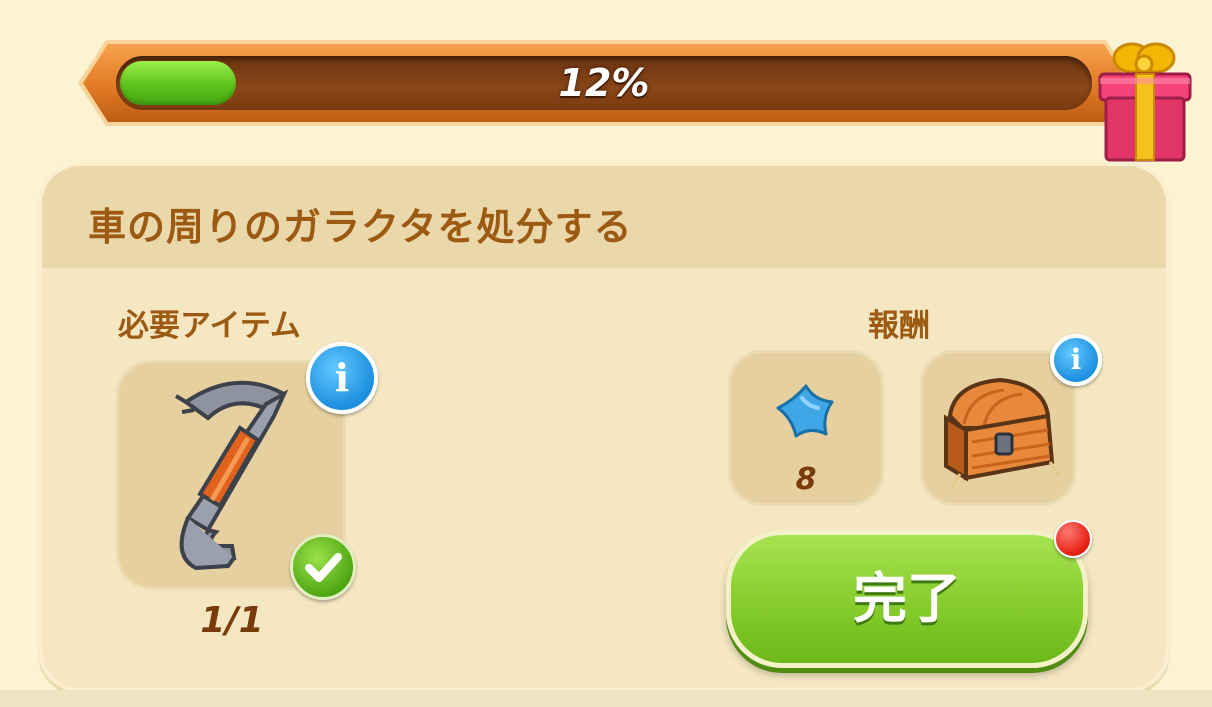 The width and height of the screenshot is (1212, 707). What do you see at coordinates (907, 599) in the screenshot?
I see `complete-button: 完了` at bounding box center [907, 599].